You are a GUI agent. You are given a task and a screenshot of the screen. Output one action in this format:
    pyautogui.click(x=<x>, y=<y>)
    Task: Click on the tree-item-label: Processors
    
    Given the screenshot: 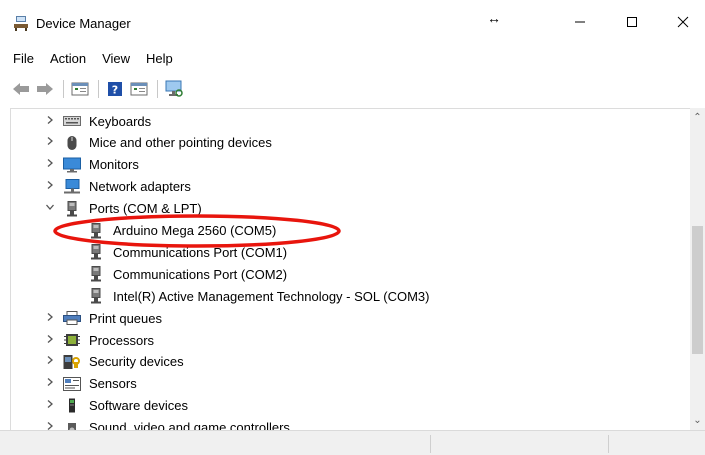 What is the action you would take?
    pyautogui.click(x=122, y=340)
    